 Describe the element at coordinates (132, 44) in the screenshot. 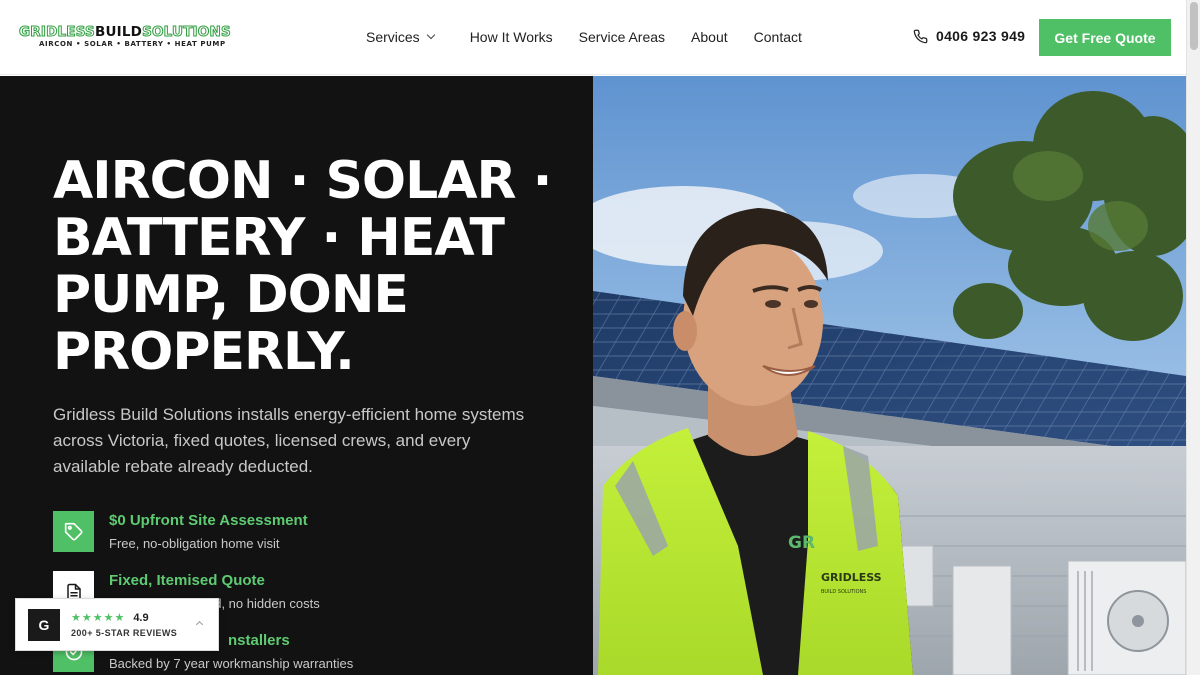

I see `logo-tagline: AIRCON • SOLAR • BATTERY • HEAT PUMP` at that location.